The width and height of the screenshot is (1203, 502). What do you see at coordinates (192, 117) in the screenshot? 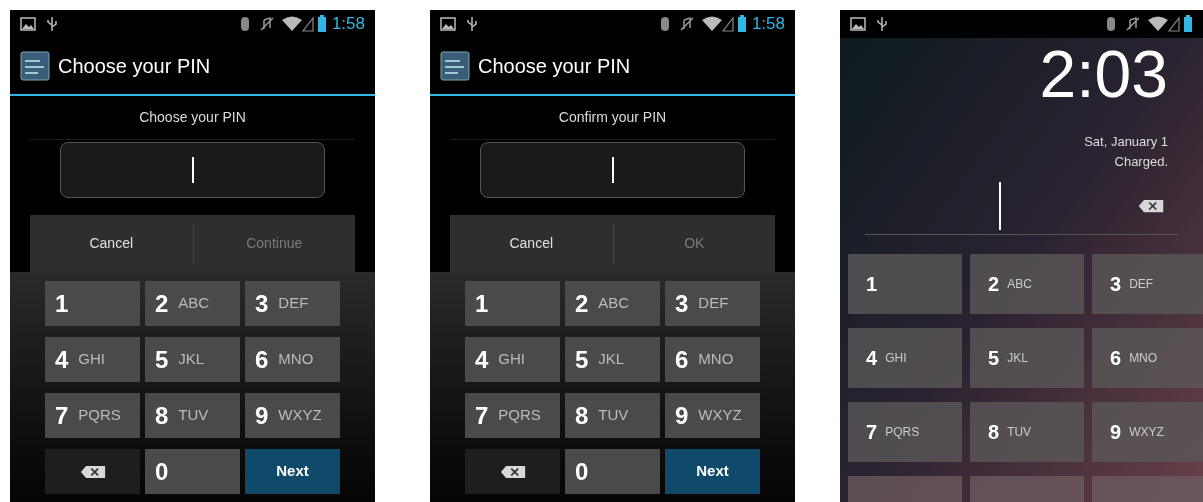
I see `pin-prompt: Choose your PIN` at bounding box center [192, 117].